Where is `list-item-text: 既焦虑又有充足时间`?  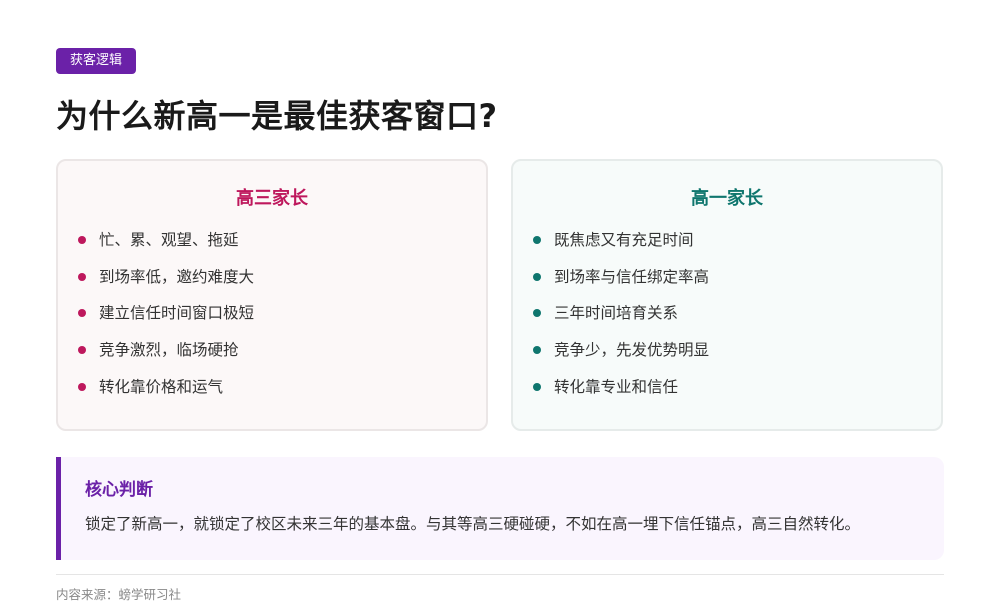
list-item-text: 既焦虑又有充足时间 is located at coordinates (624, 240).